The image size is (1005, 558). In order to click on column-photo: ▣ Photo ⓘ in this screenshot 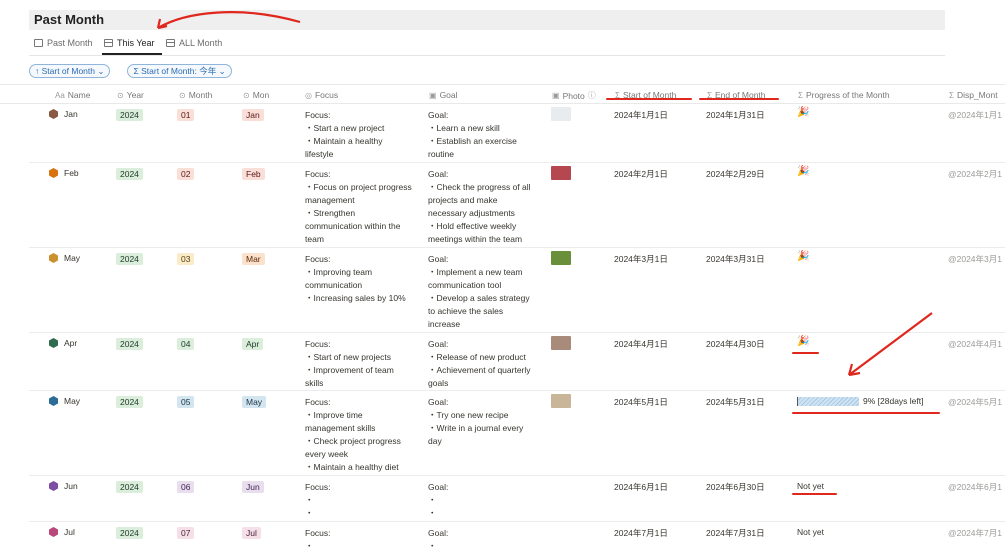, I will do `click(574, 95)`.